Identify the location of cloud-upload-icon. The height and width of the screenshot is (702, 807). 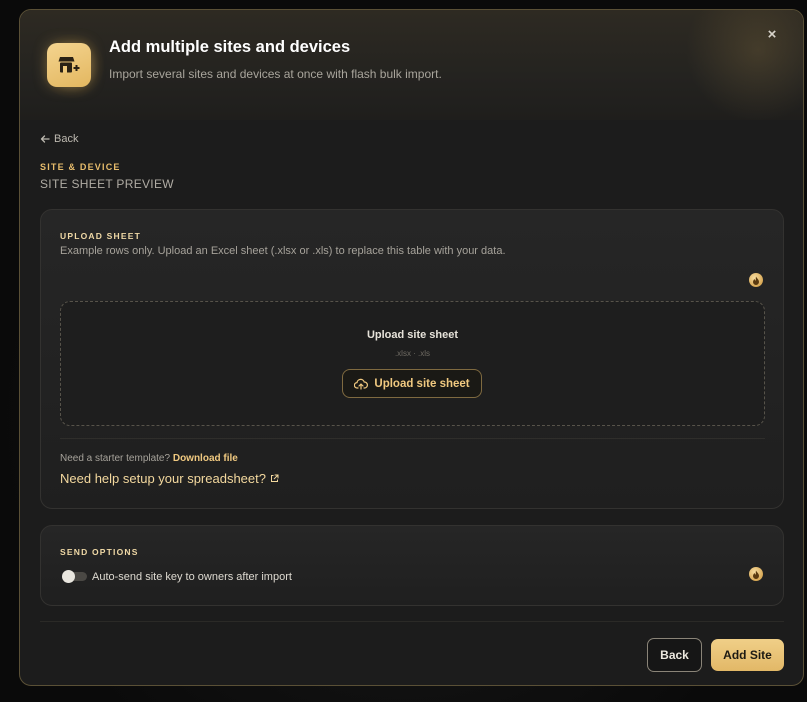
(361, 384).